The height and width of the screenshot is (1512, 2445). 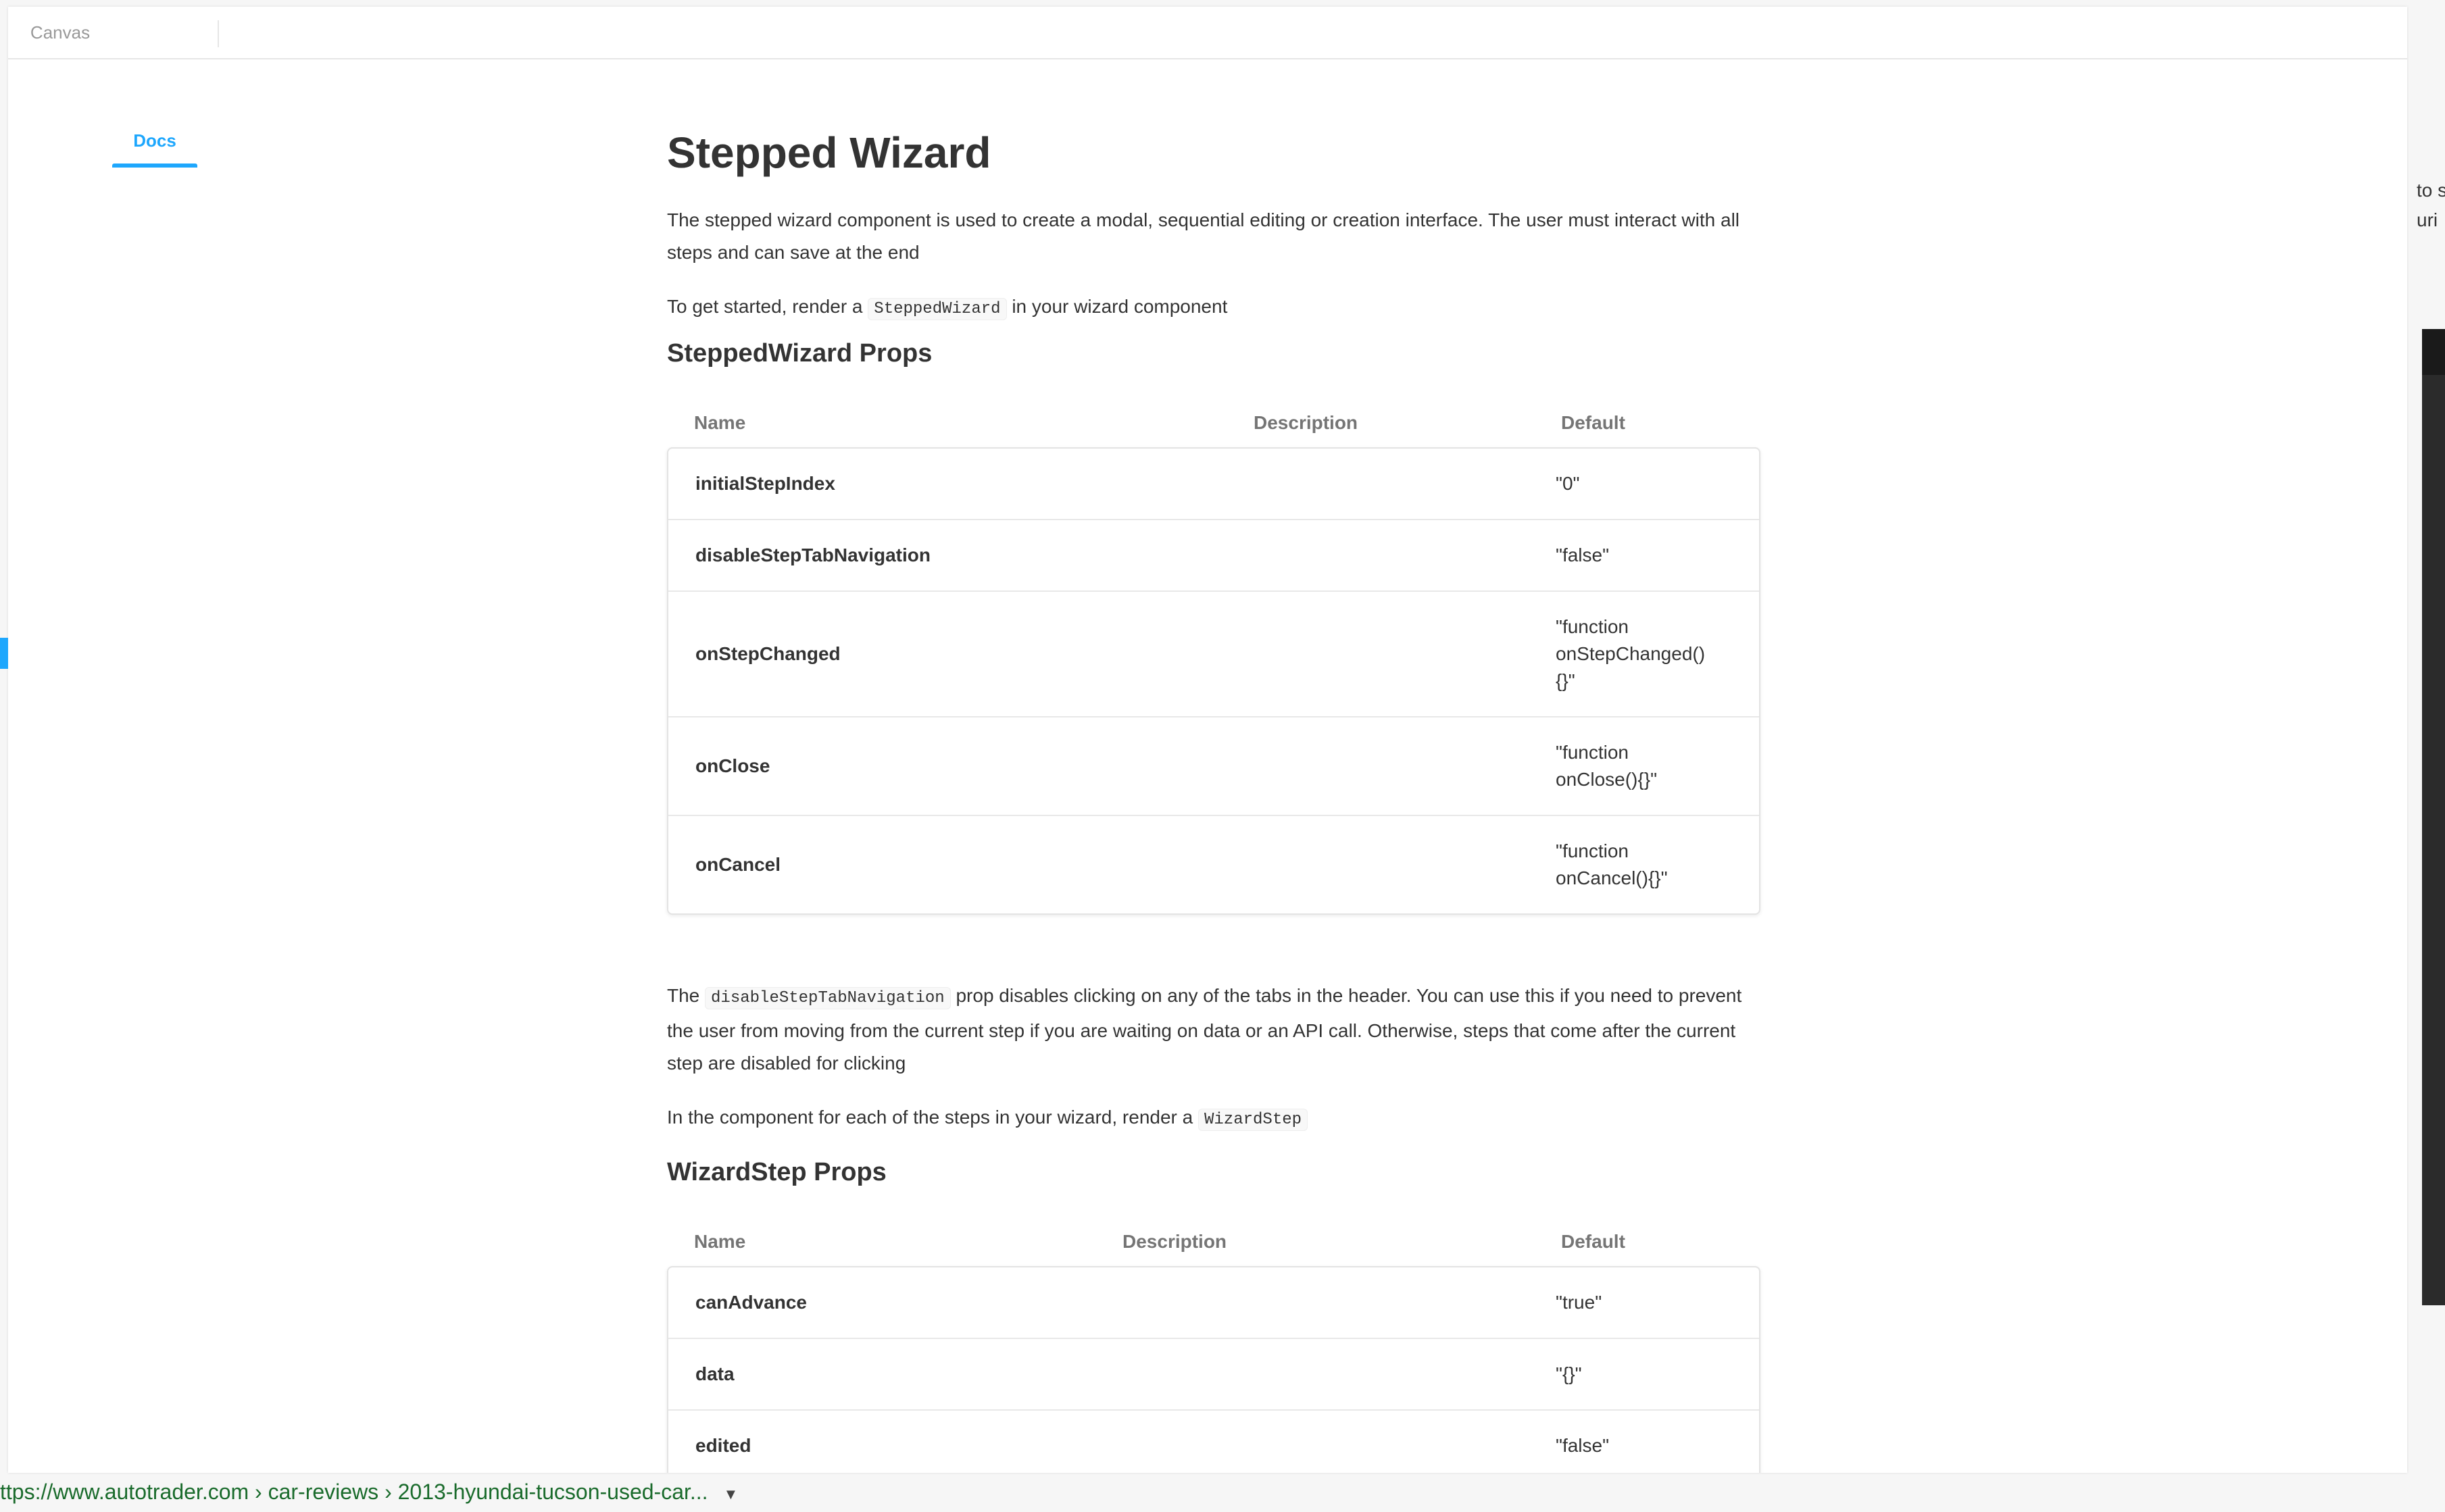 What do you see at coordinates (1612, 864) in the screenshot?
I see `prop-default: "function onCancel(){}"` at bounding box center [1612, 864].